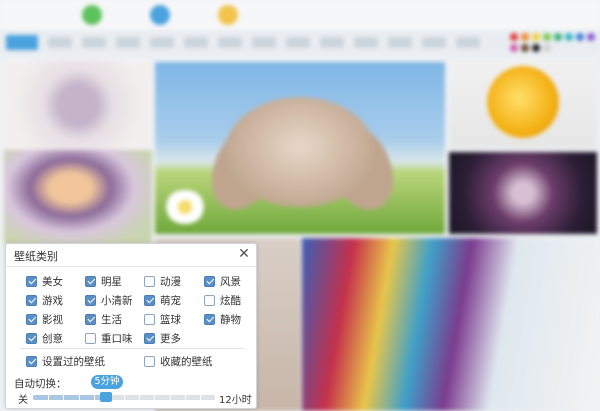 This screenshot has height=411, width=600. I want to click on category-checkbox-mengchong: 萌宠, so click(162, 300).